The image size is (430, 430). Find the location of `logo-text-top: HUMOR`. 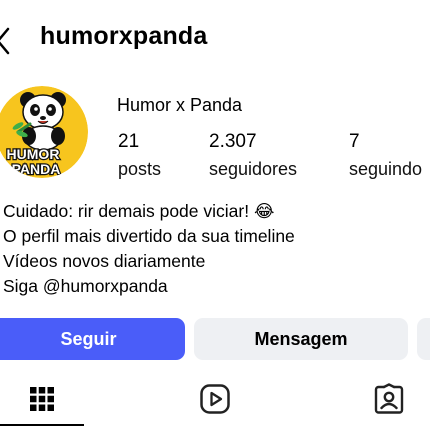

logo-text-top: HUMOR is located at coordinates (33, 154).